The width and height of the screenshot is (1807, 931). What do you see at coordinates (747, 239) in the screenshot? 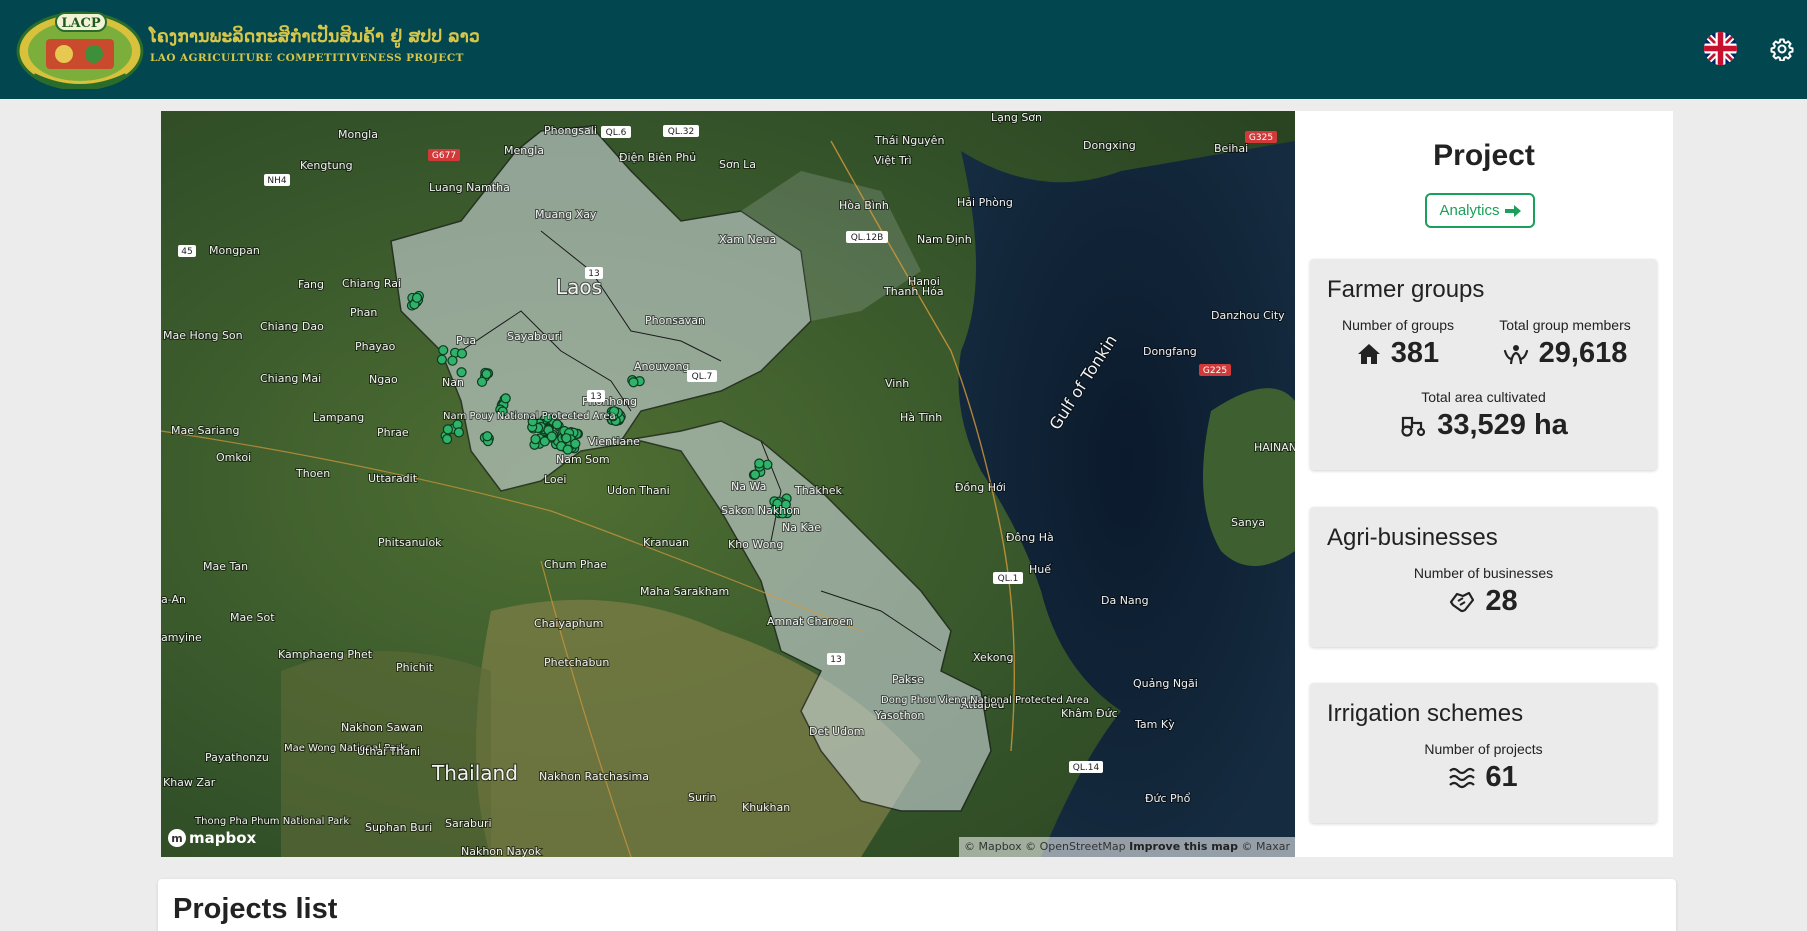
I see `map-label-xam-neua: Xam Neua` at bounding box center [747, 239].